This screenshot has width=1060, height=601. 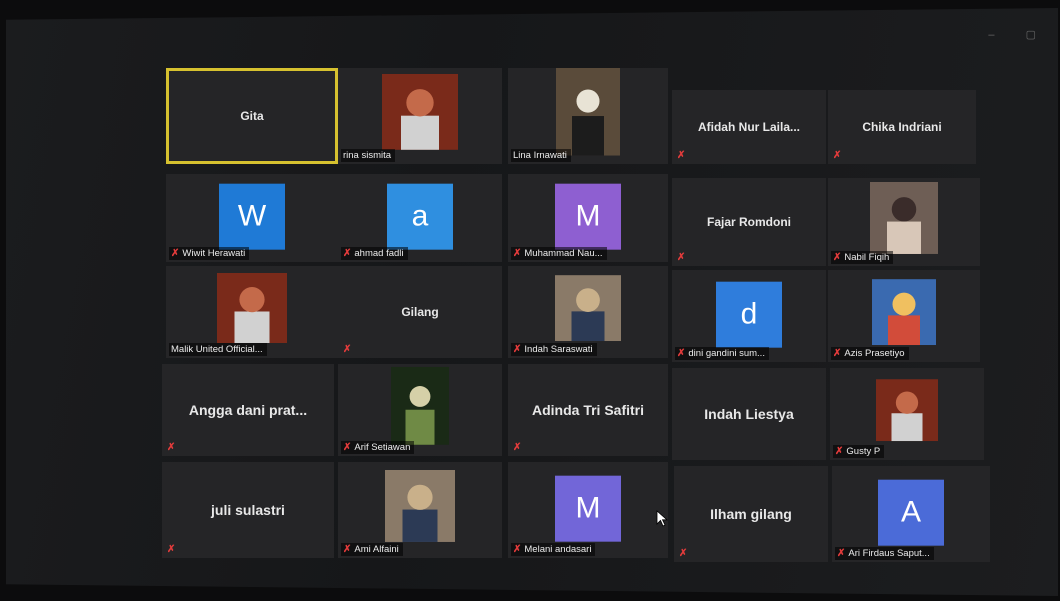 I want to click on participant-tile: Indah Liestya, so click(x=749, y=414).